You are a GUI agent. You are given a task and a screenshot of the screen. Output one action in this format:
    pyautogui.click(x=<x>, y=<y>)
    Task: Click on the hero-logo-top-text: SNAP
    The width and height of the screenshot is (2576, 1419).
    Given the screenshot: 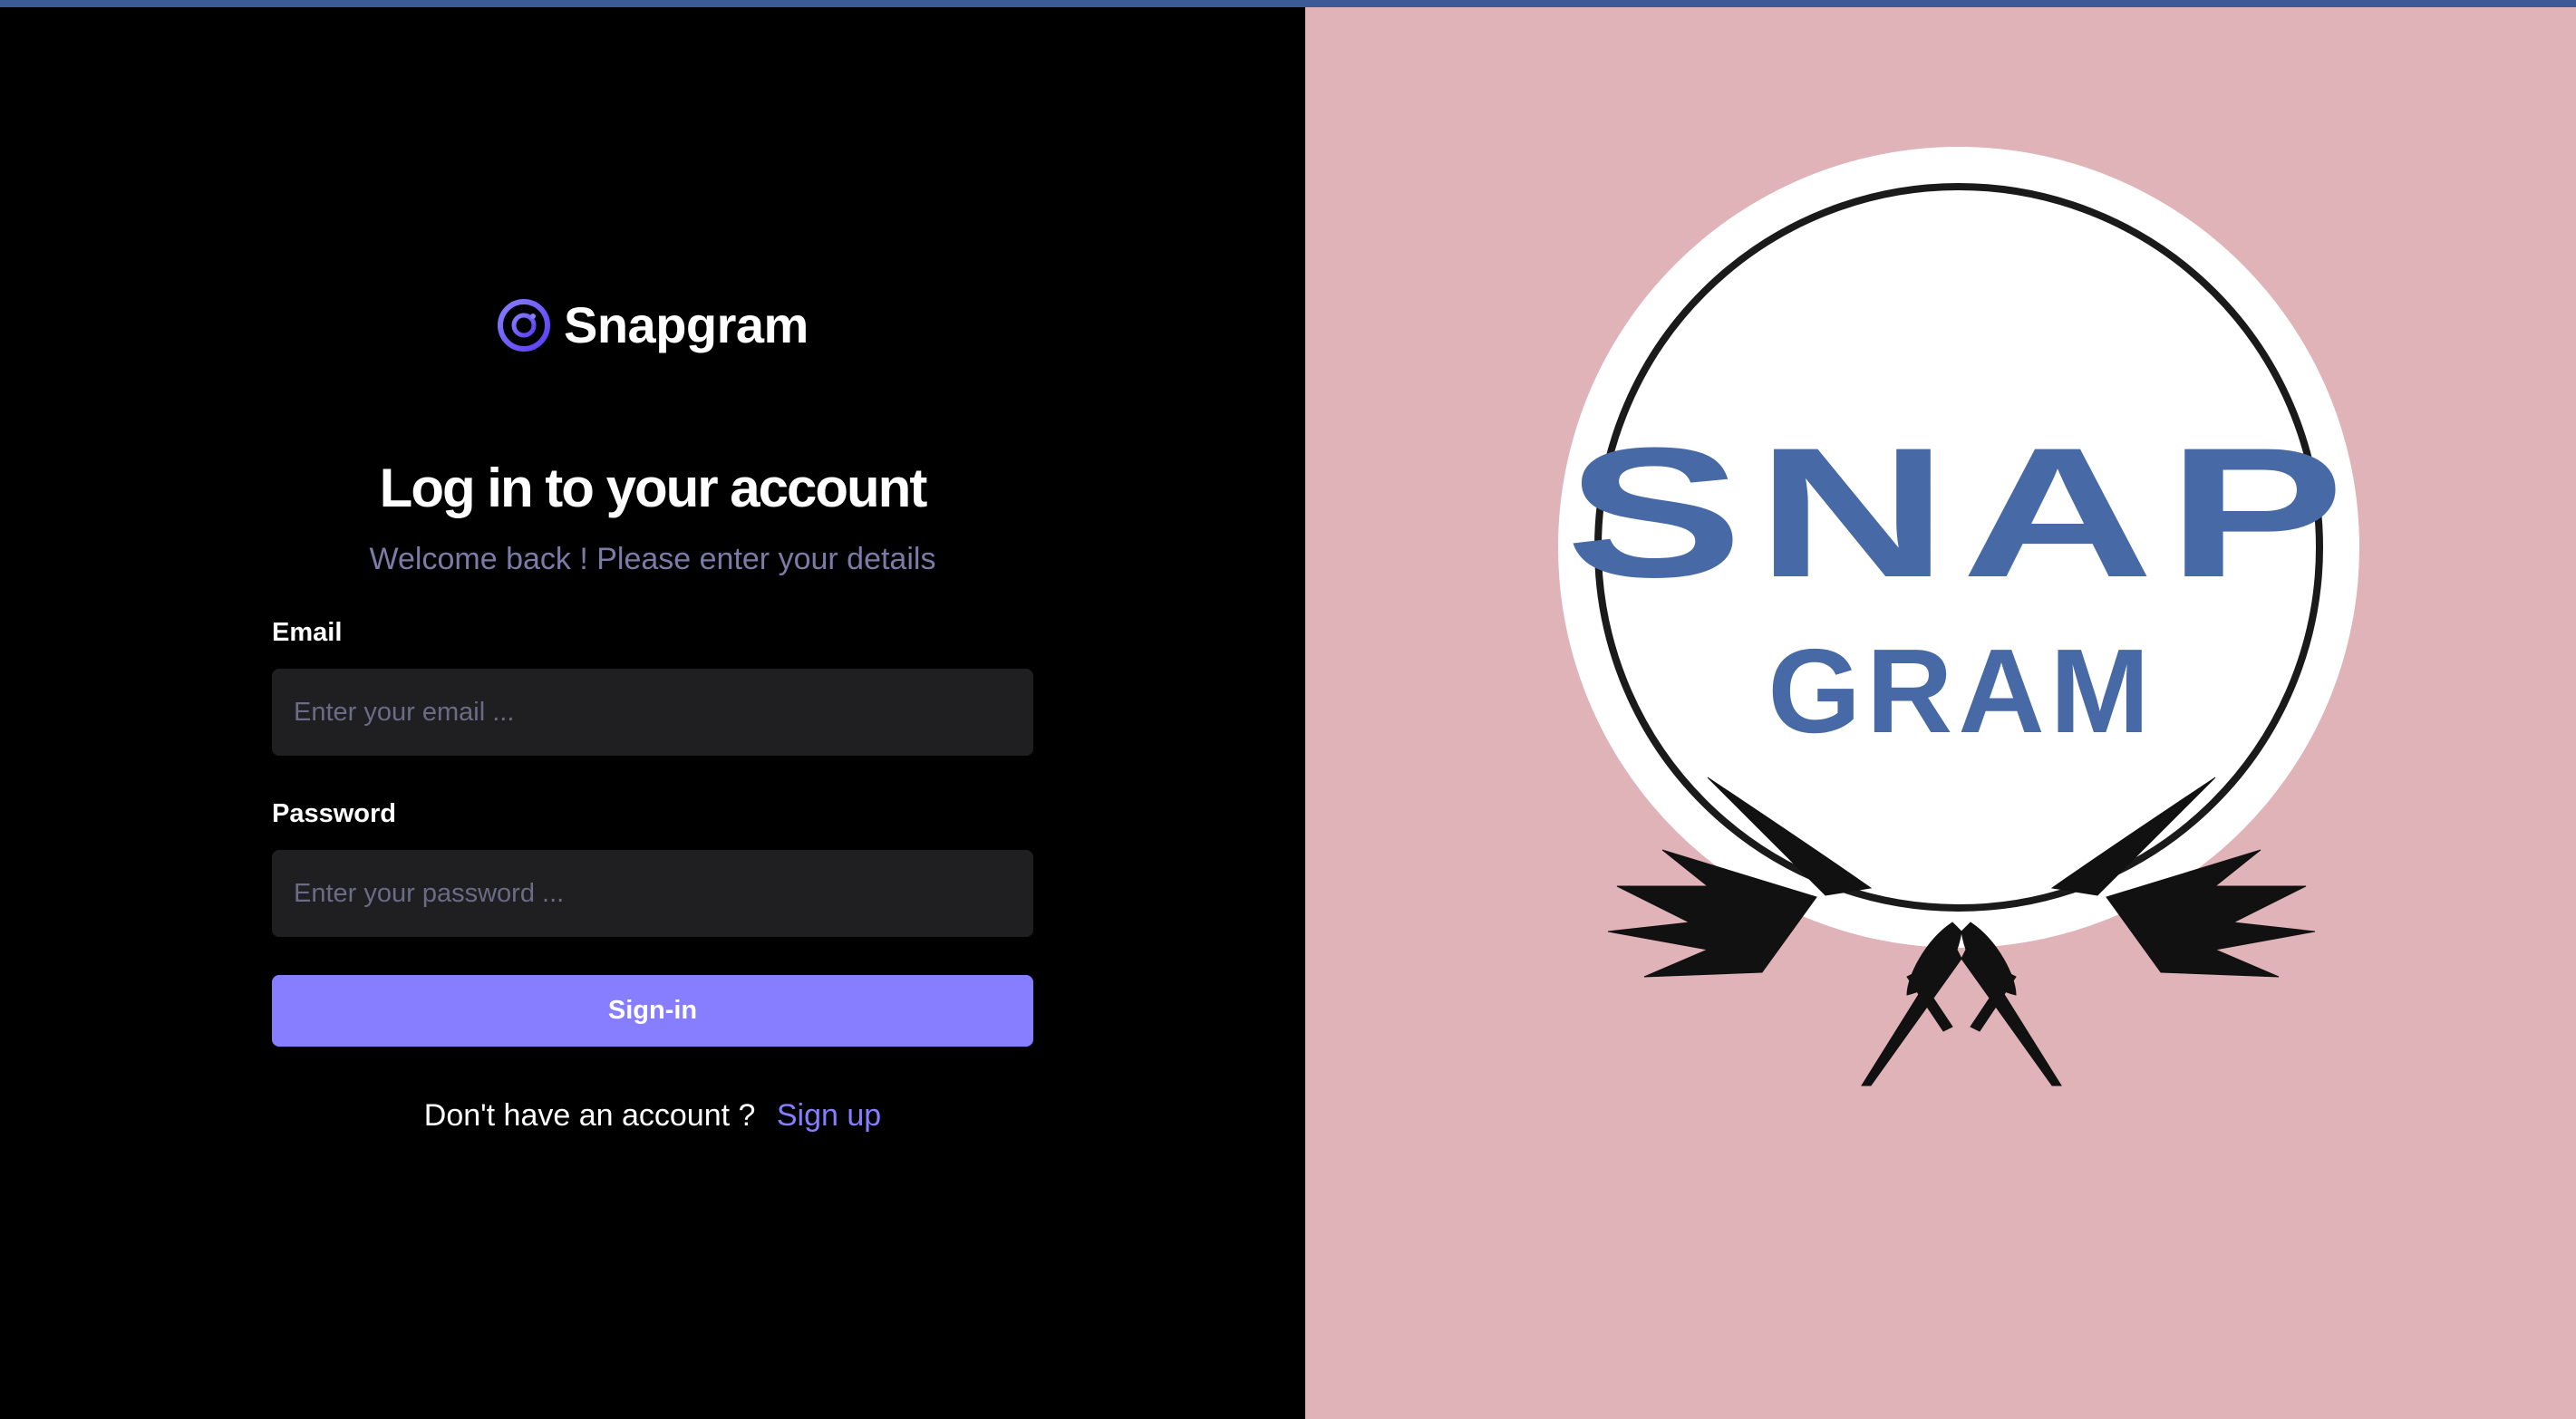 What is the action you would take?
    pyautogui.click(x=1961, y=513)
    